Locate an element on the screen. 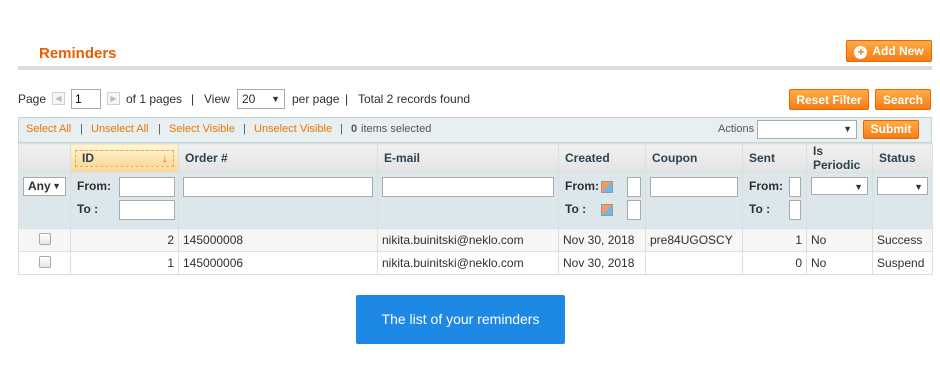 This screenshot has height=392, width=940. arrow-right-icon: ▶ is located at coordinates (113, 98).